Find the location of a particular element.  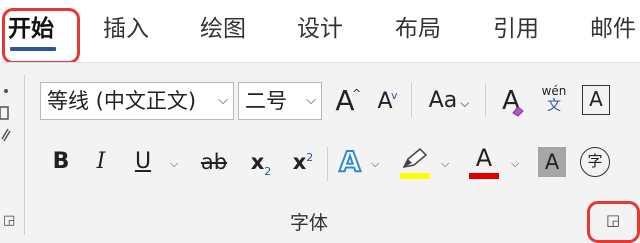

text-effects-icon: A is located at coordinates (350, 161).